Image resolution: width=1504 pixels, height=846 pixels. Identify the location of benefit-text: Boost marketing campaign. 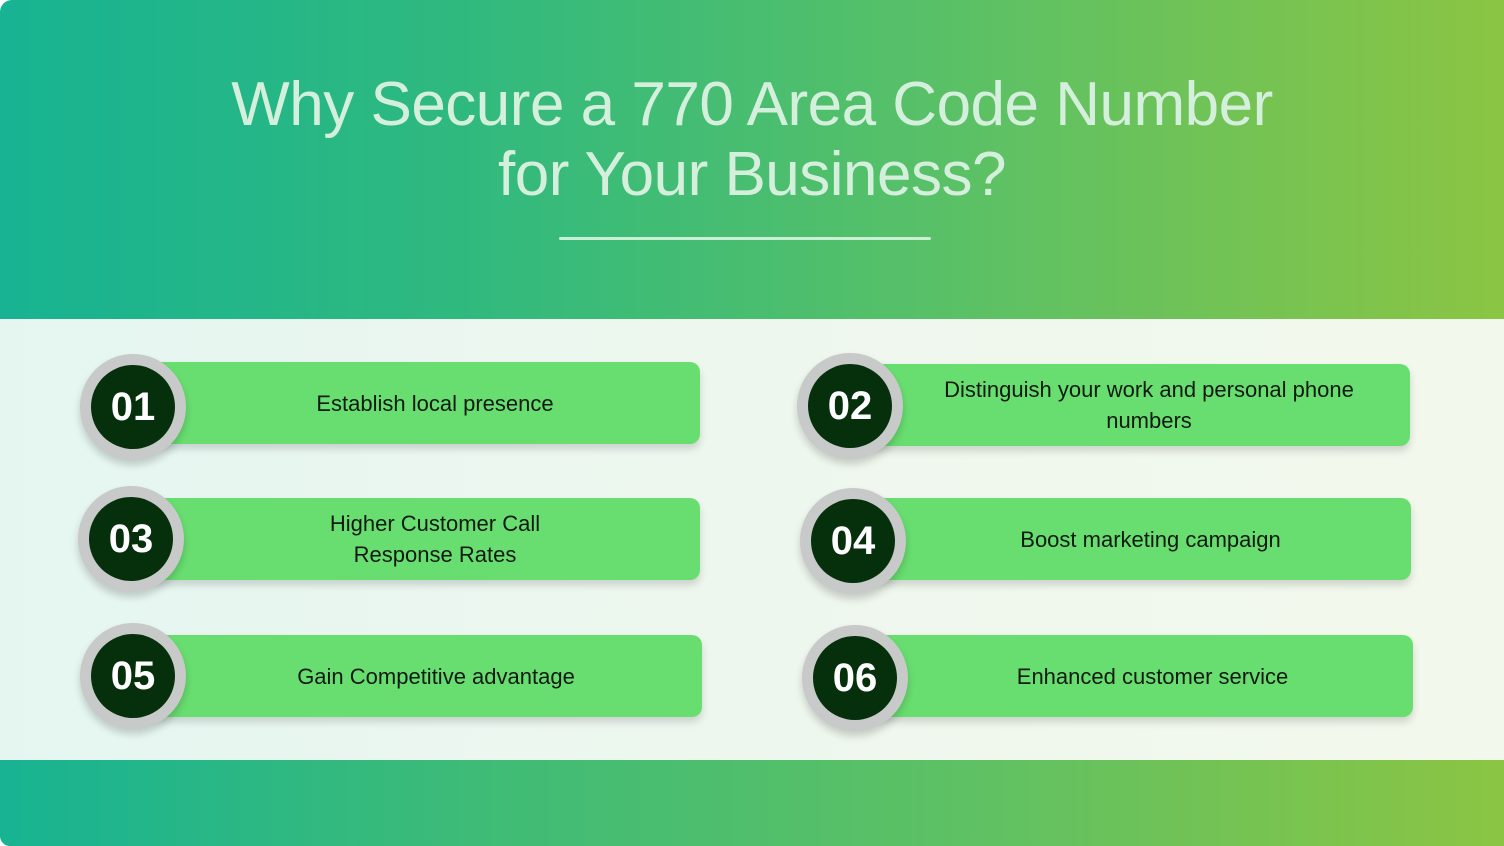
(1150, 539).